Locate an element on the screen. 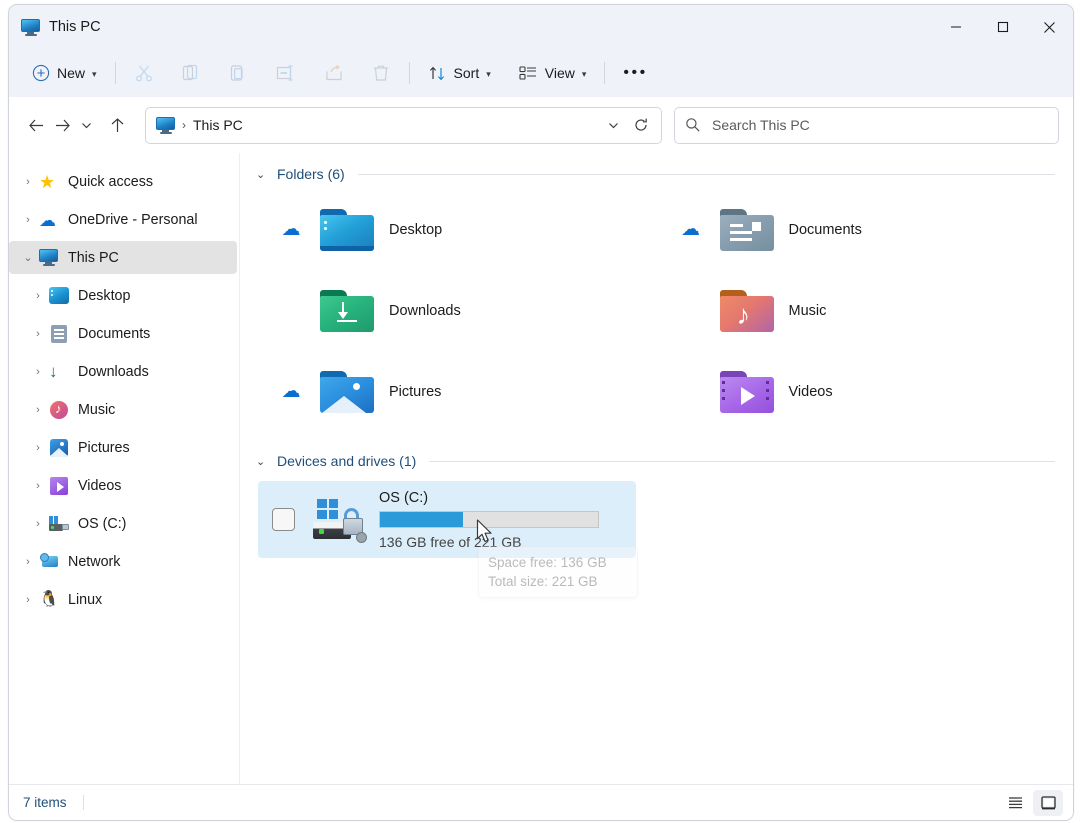  item-count-label: 7 items is located at coordinates (45, 802).